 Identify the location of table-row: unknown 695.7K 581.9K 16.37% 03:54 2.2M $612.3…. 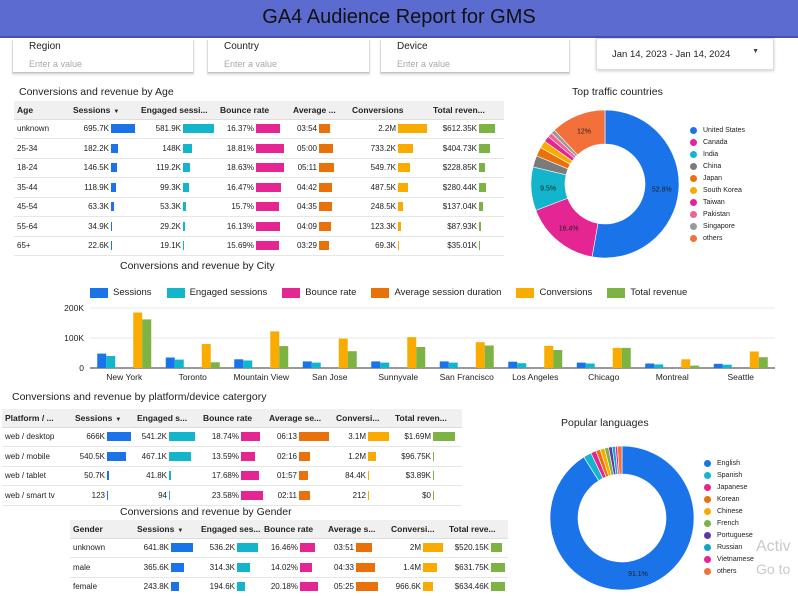
(259, 129).